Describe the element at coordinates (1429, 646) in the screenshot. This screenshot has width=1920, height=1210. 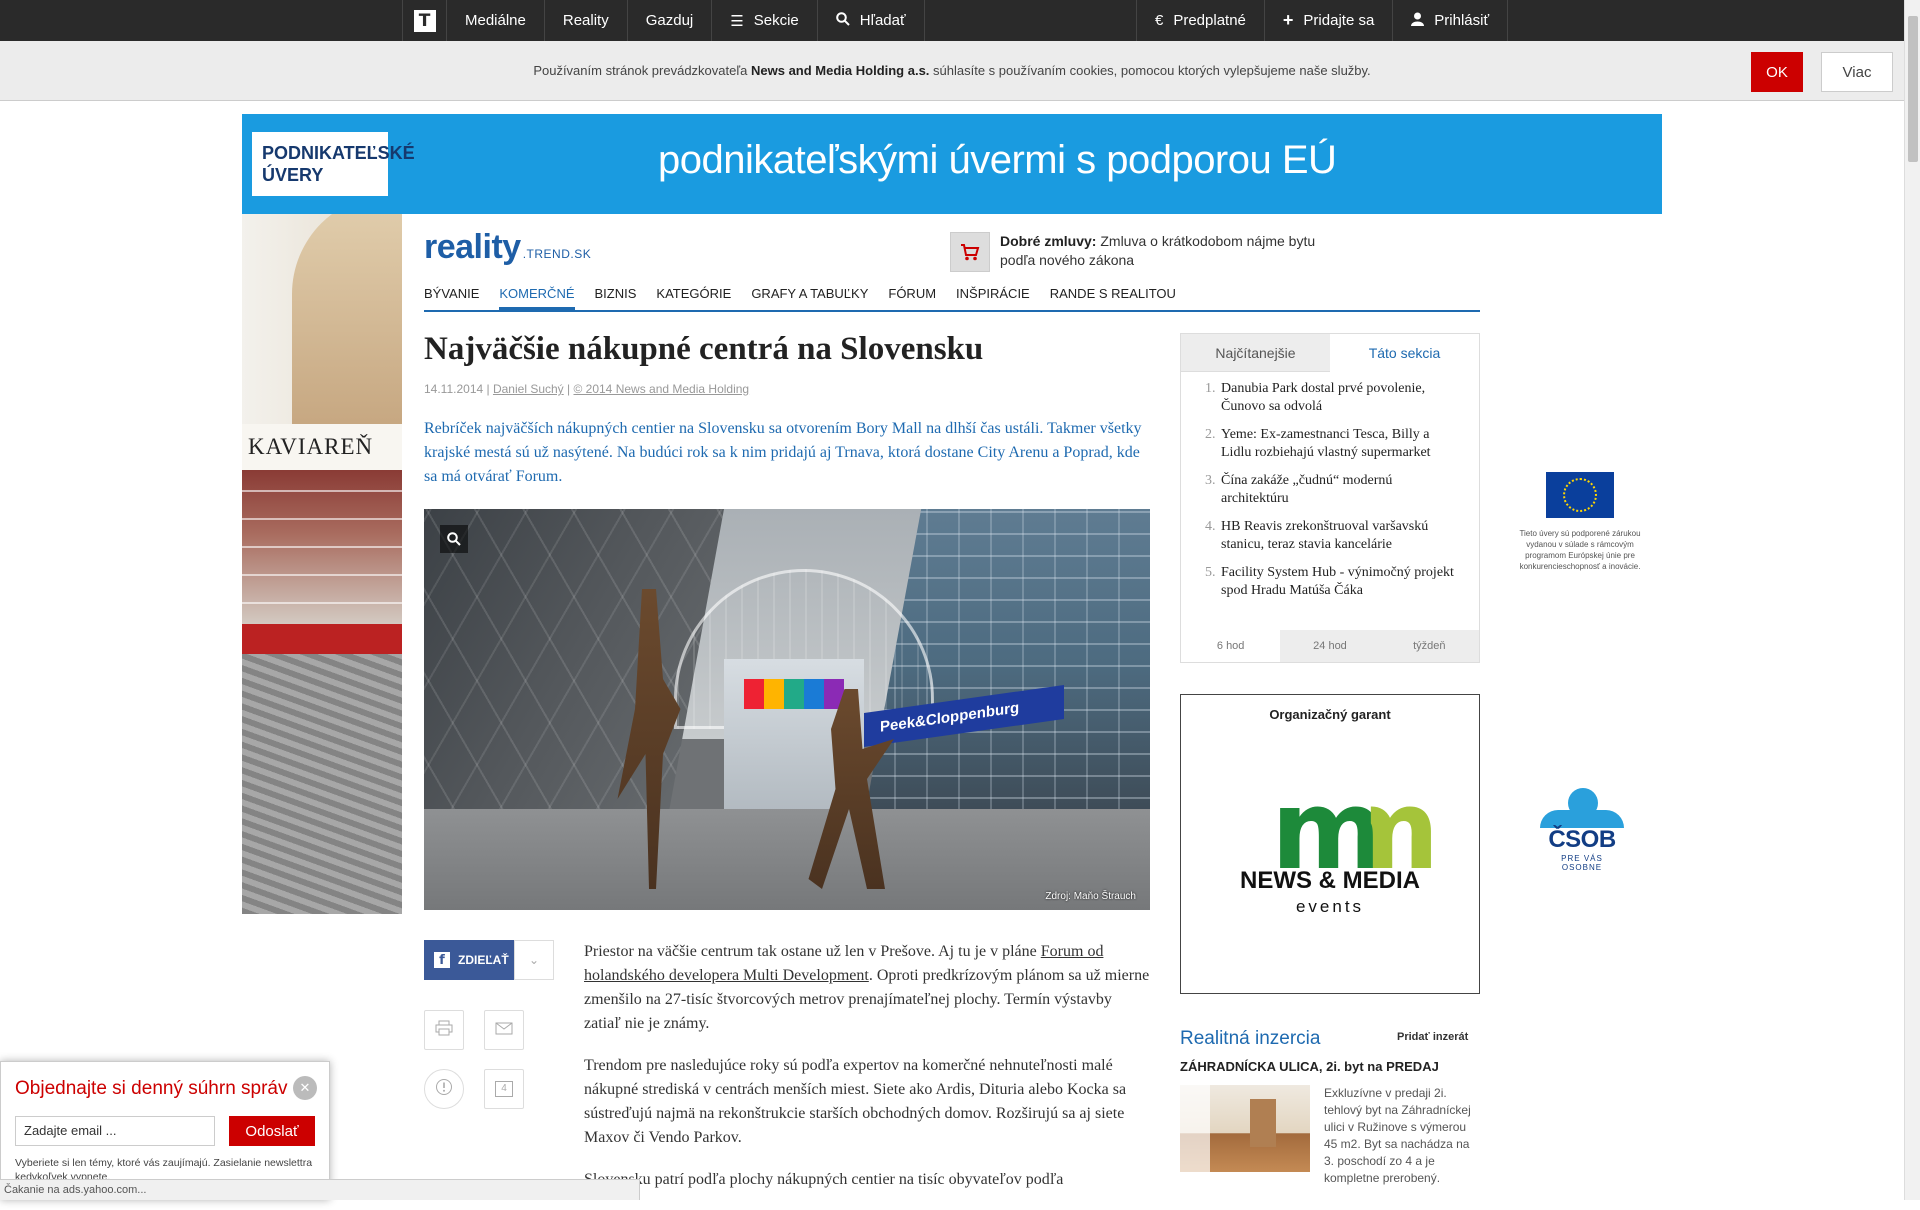
I see `period-tyzden: týždeň` at that location.